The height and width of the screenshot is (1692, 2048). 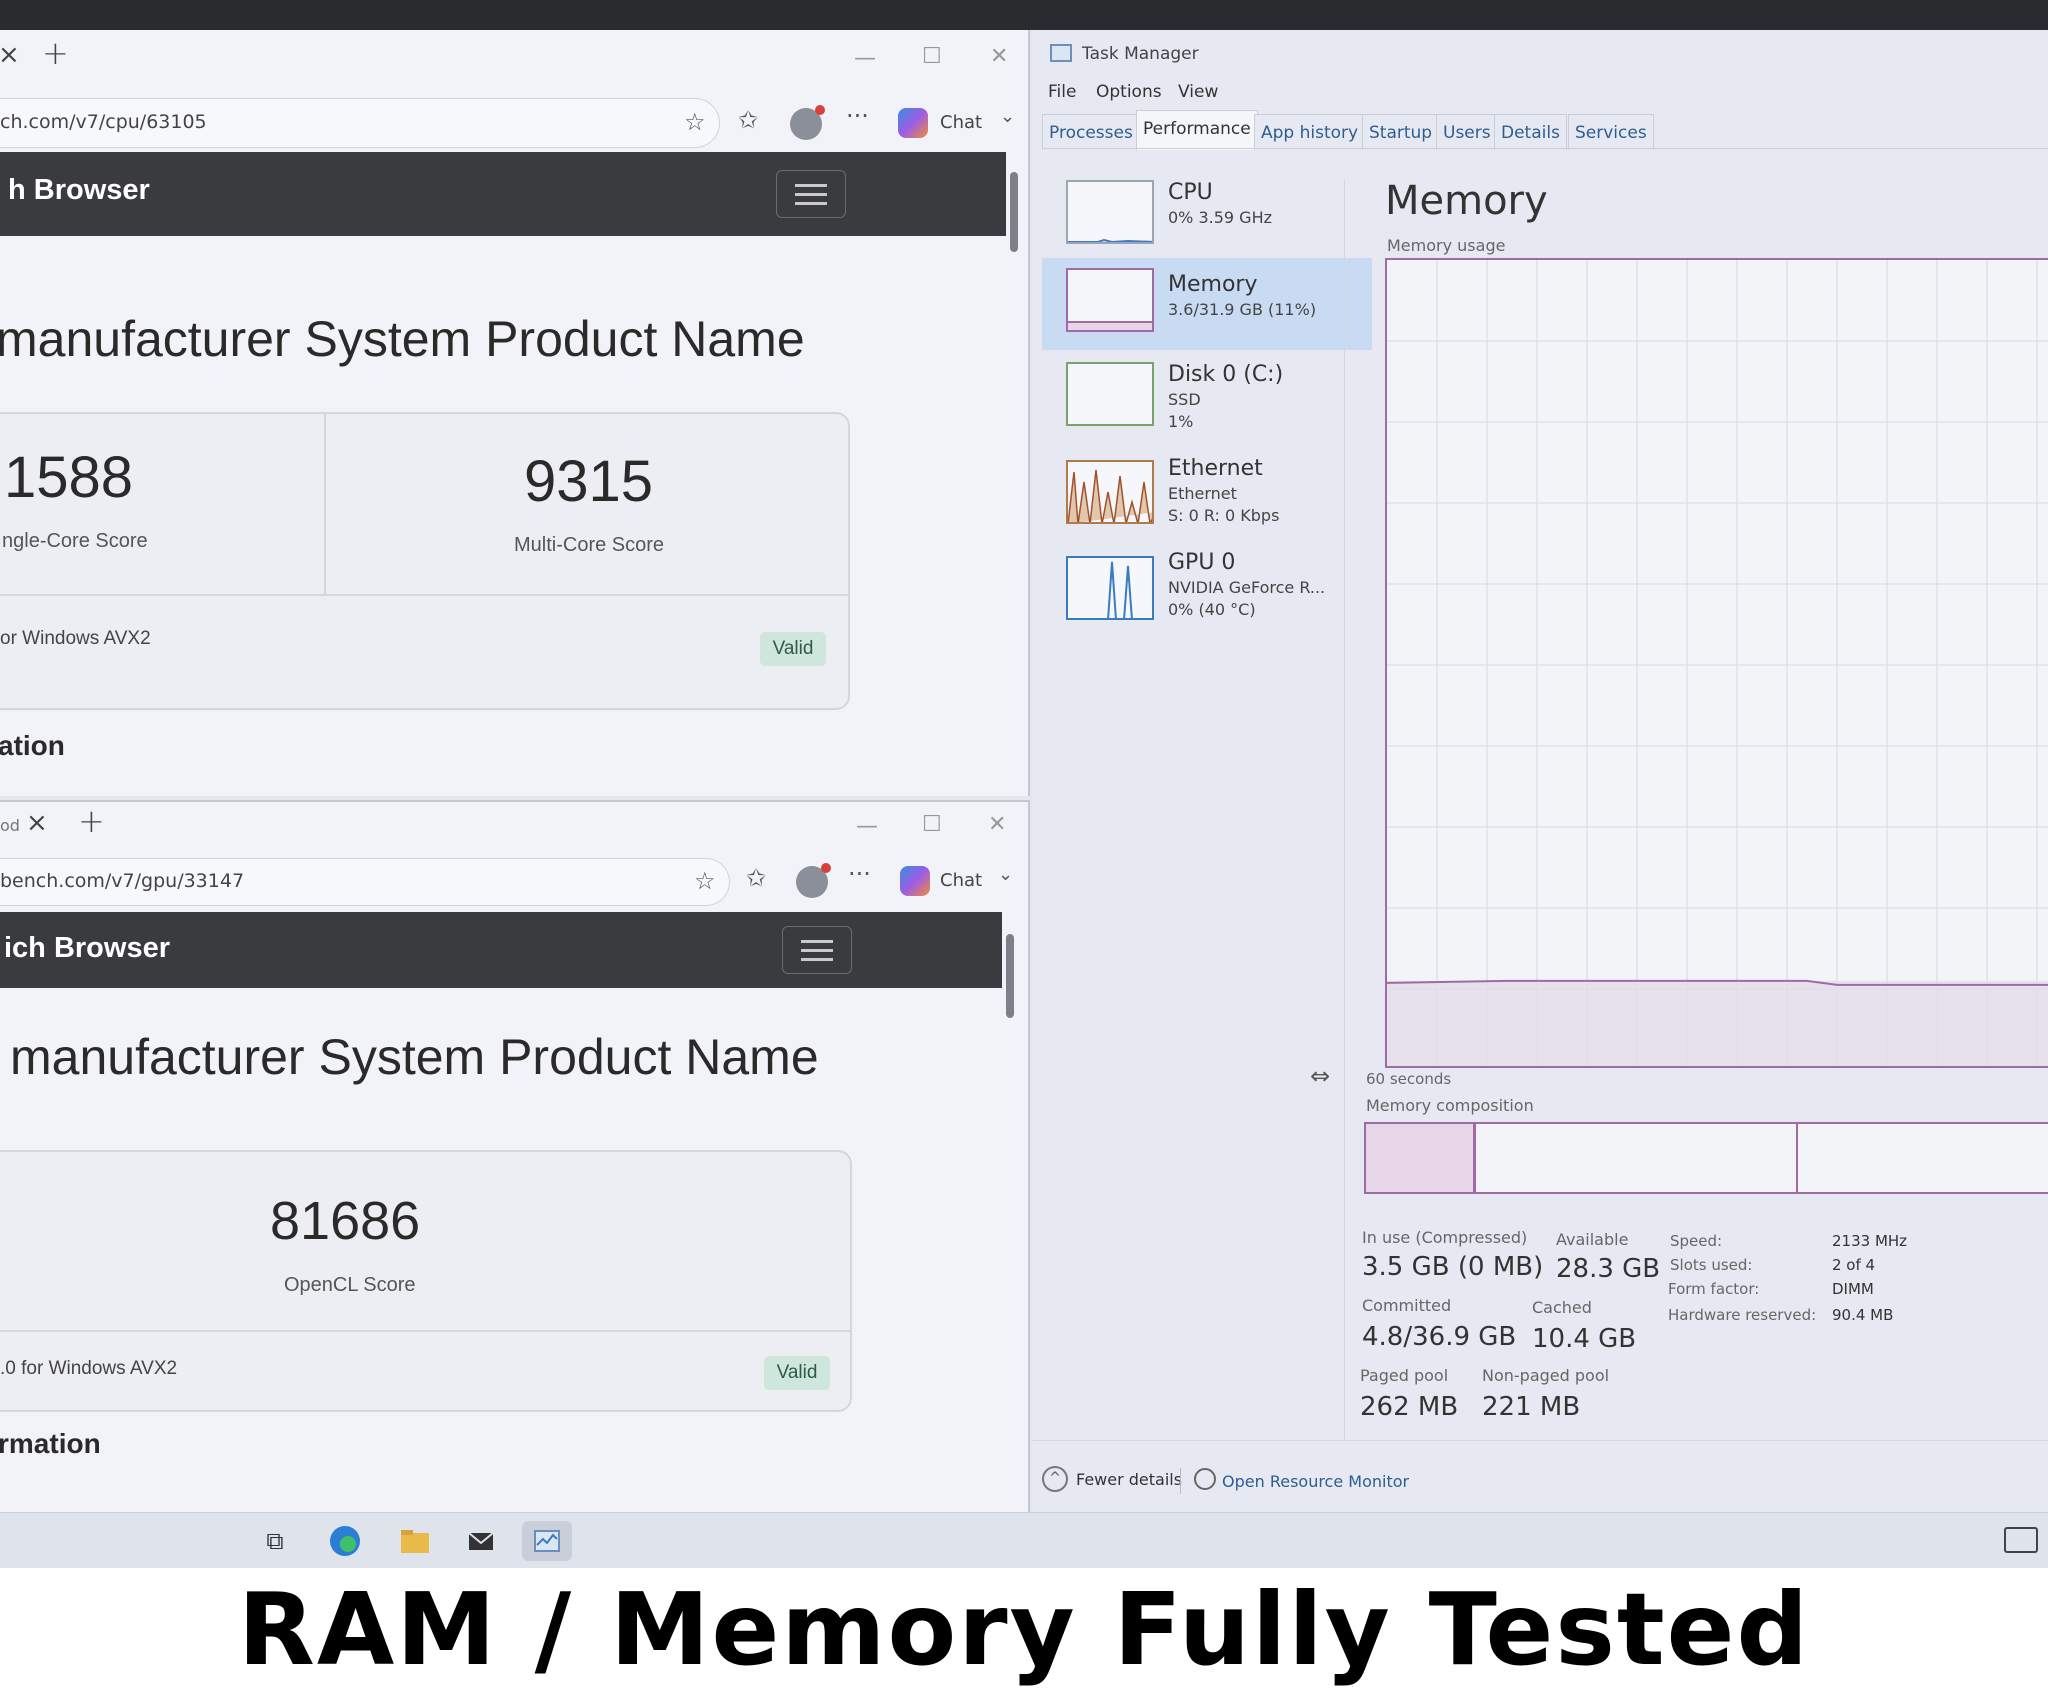 What do you see at coordinates (1215, 468) in the screenshot?
I see `sidebar-item-label: Ethernet` at bounding box center [1215, 468].